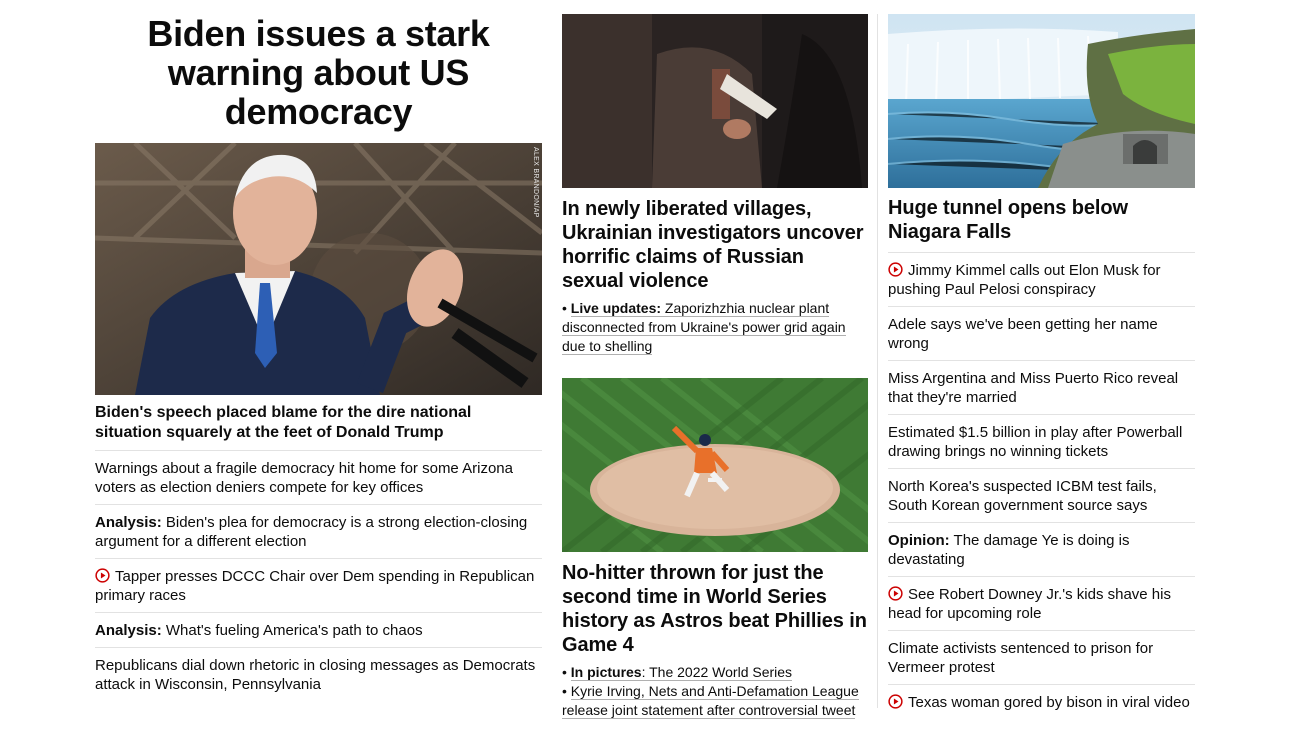 The image size is (1290, 737). Describe the element at coordinates (292, 630) in the screenshot. I see `list-item-text: What's fueling America's path to chaos` at that location.